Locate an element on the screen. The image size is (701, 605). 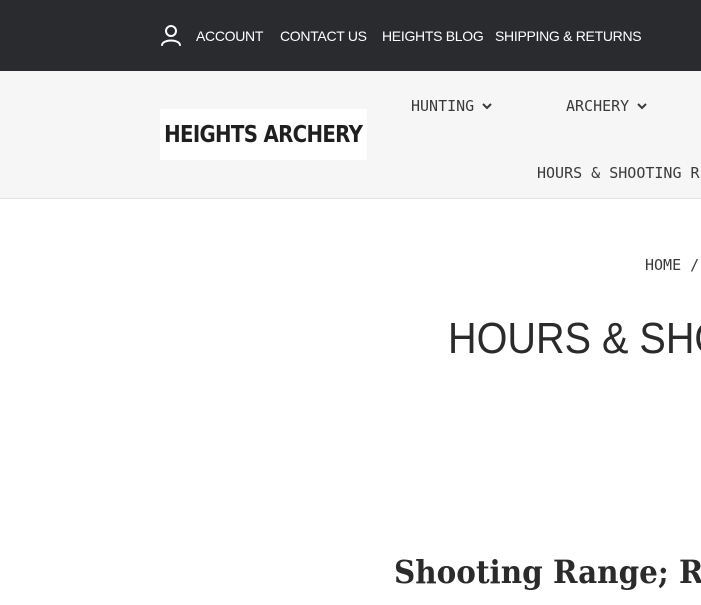
breadcrumb: HOME / is located at coordinates (672, 265).